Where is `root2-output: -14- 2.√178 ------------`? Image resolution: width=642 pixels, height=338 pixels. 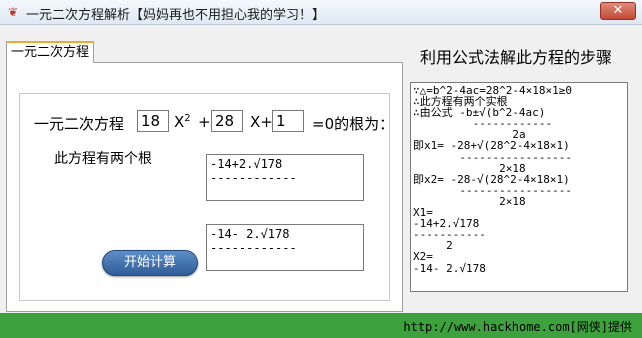
root2-output: -14- 2.√178 ------------ is located at coordinates (285, 247).